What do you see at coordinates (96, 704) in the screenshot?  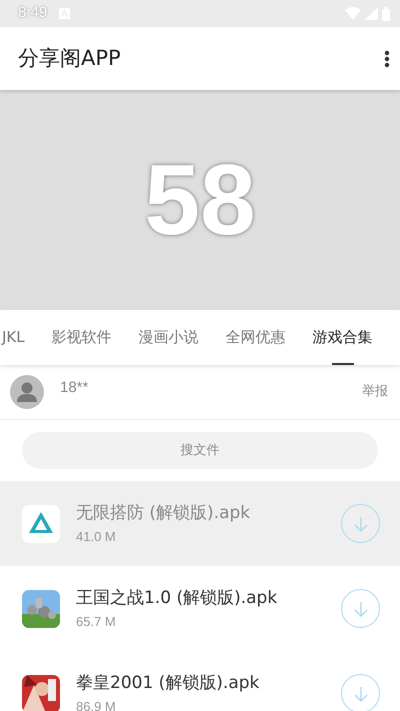 I see `file-size: 86.9 M` at bounding box center [96, 704].